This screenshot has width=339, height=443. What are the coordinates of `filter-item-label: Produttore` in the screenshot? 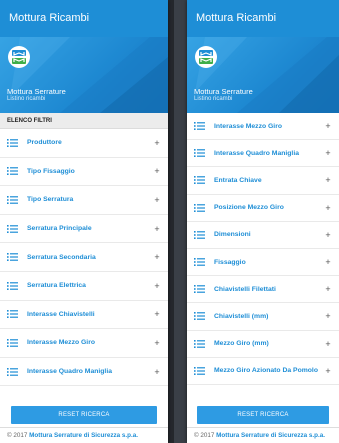 It's located at (44, 143).